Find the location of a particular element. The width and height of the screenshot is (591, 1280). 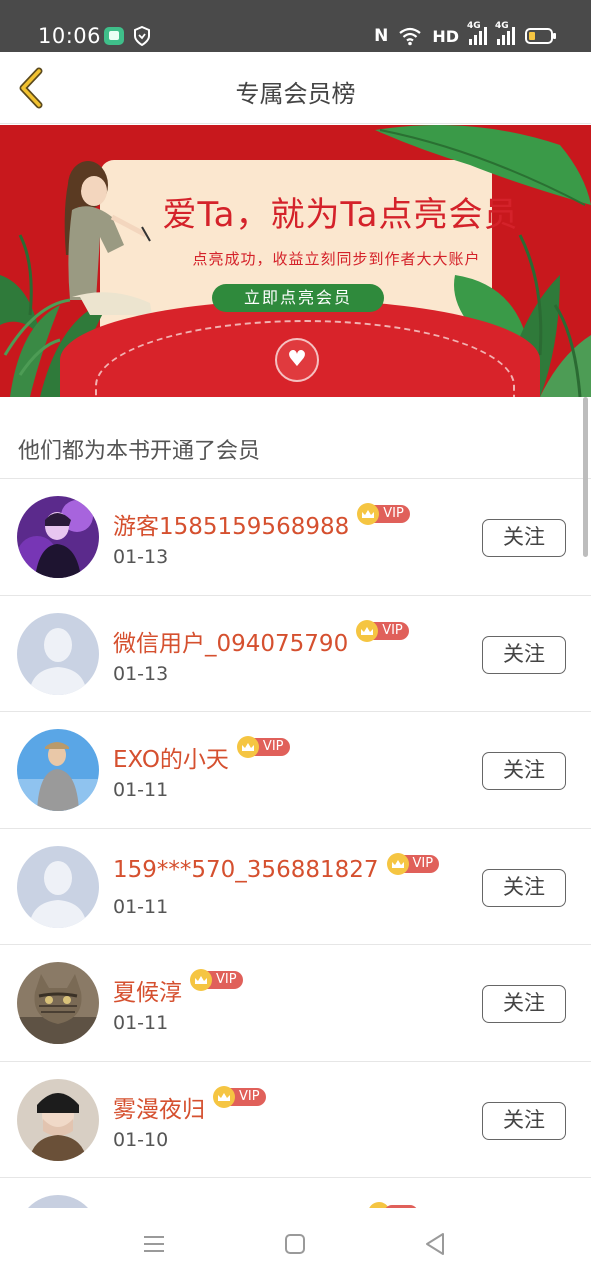

member-name: 微信用户_094075790 VIP is located at coordinates (261, 638).